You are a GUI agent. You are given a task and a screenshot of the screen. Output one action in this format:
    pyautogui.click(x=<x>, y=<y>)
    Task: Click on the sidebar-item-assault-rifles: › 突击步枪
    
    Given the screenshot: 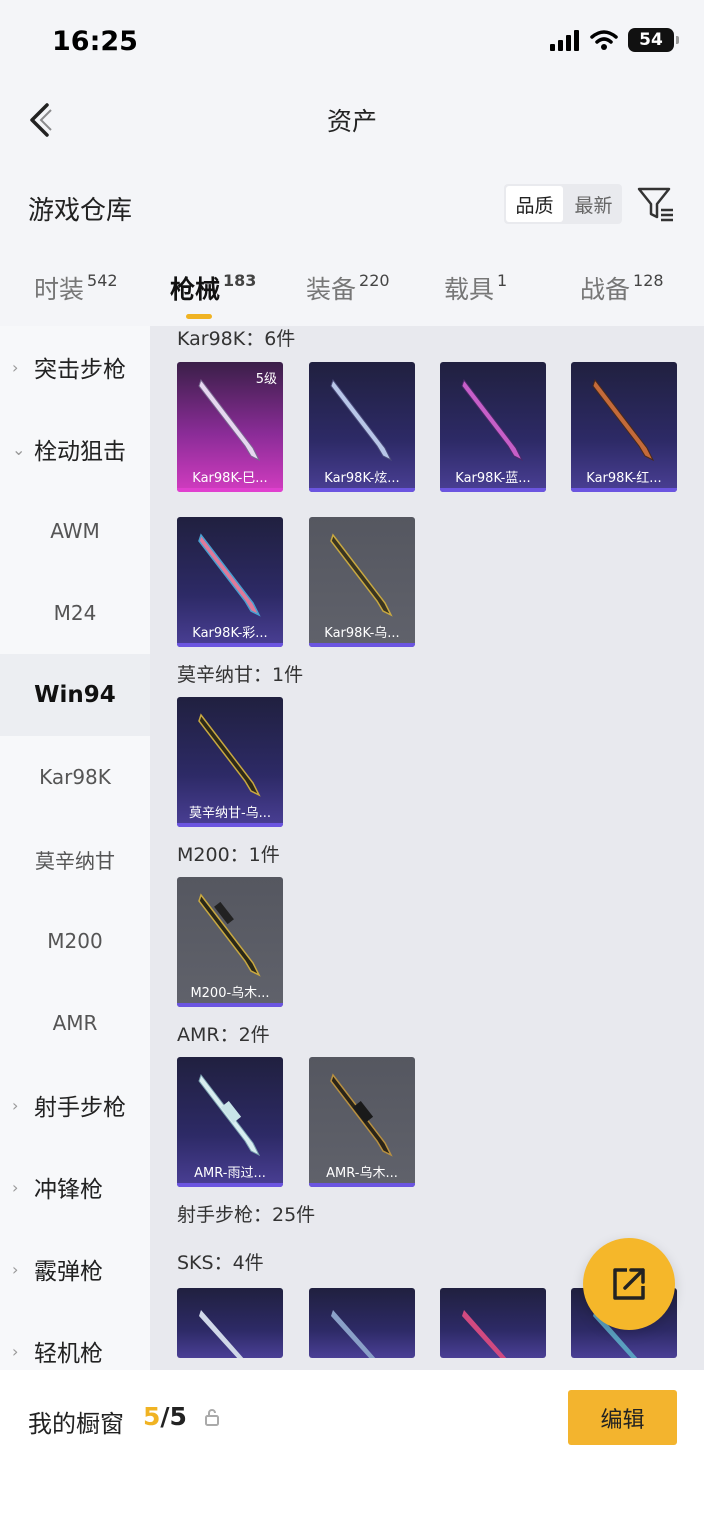 What is the action you would take?
    pyautogui.click(x=75, y=367)
    